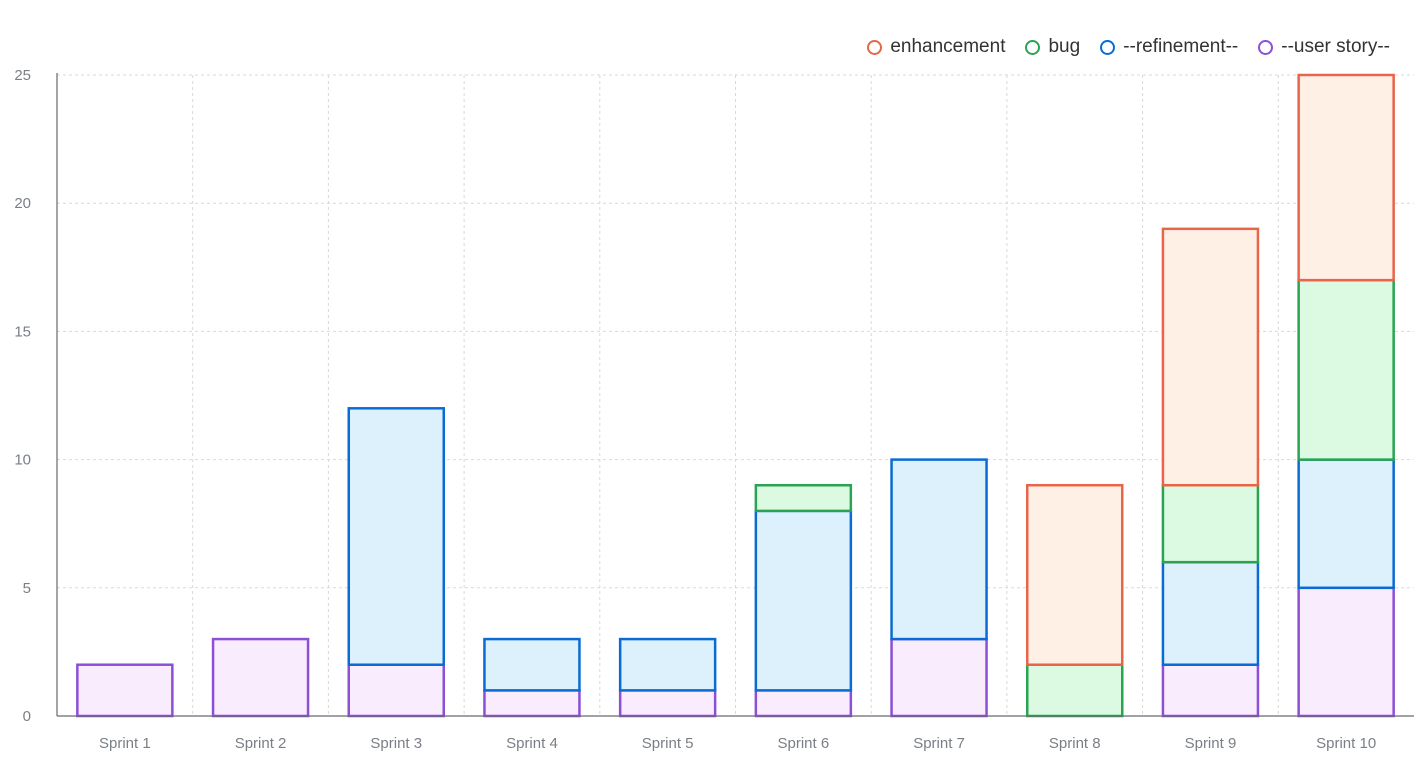  Describe the element at coordinates (27, 588) in the screenshot. I see `y-tick-label: 5` at that location.